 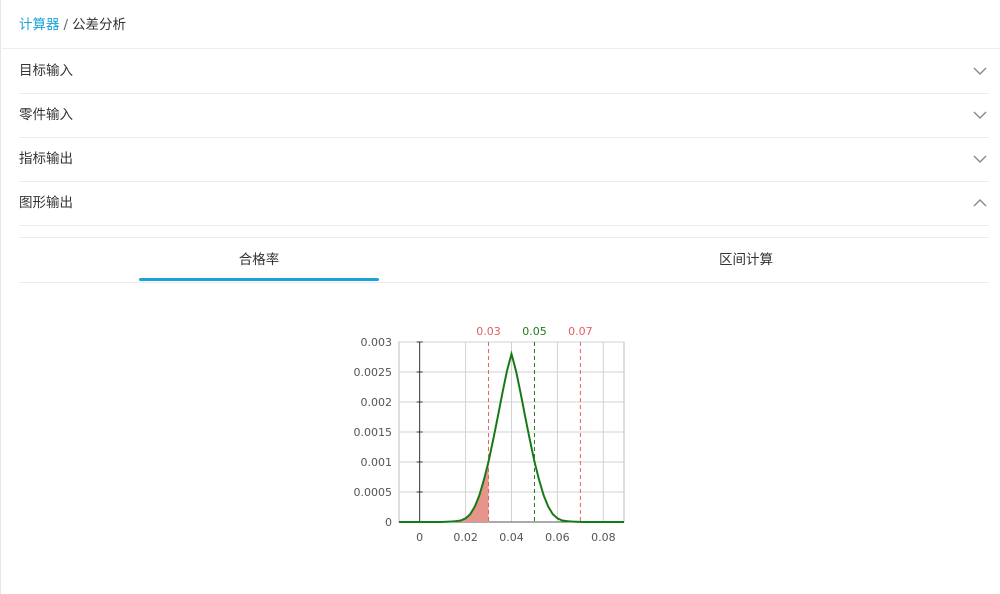 I want to click on tab-active-indicator, so click(x=259, y=279).